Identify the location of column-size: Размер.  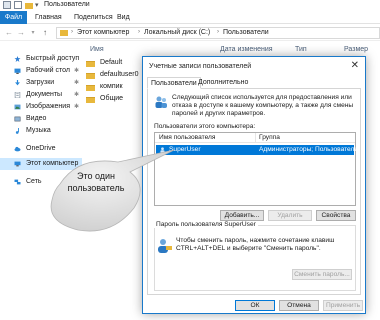
(356, 49).